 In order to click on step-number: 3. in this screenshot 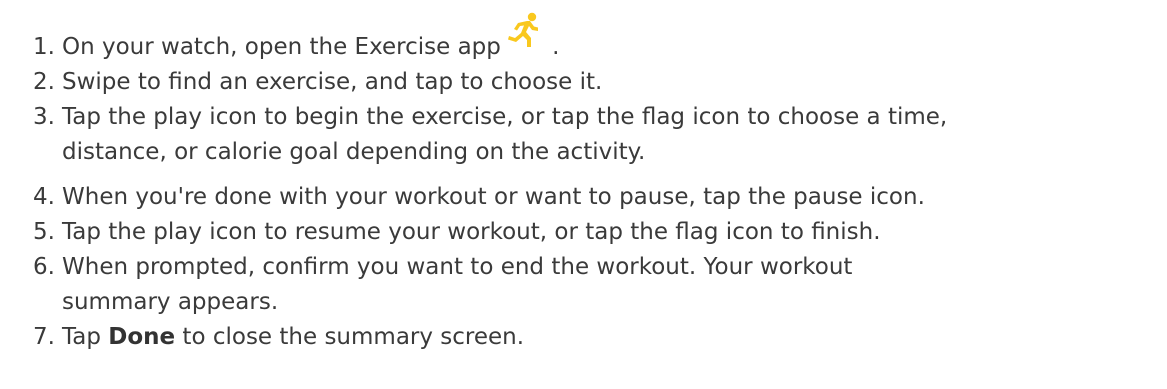, I will do `click(44, 117)`.